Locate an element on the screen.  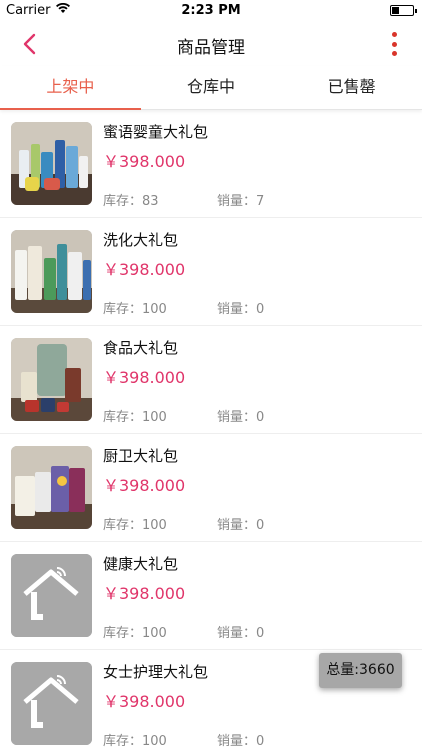
product-item: 食品大礼包 ￥398.000 库存：100 销量：0 is located at coordinates (211, 380).